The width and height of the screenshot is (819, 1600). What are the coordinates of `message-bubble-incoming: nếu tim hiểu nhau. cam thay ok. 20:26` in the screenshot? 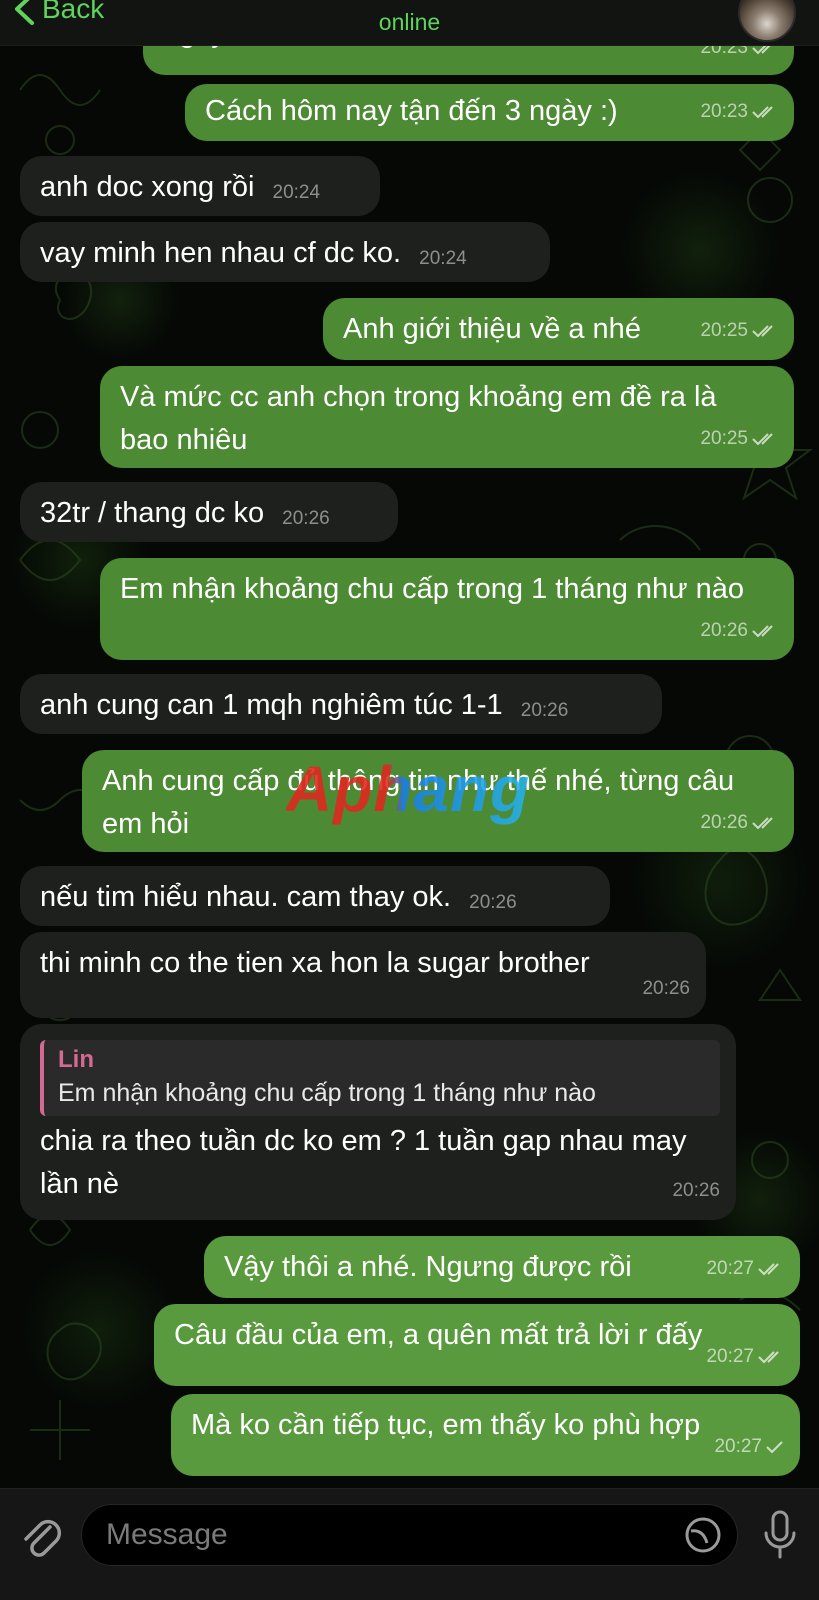 It's located at (315, 896).